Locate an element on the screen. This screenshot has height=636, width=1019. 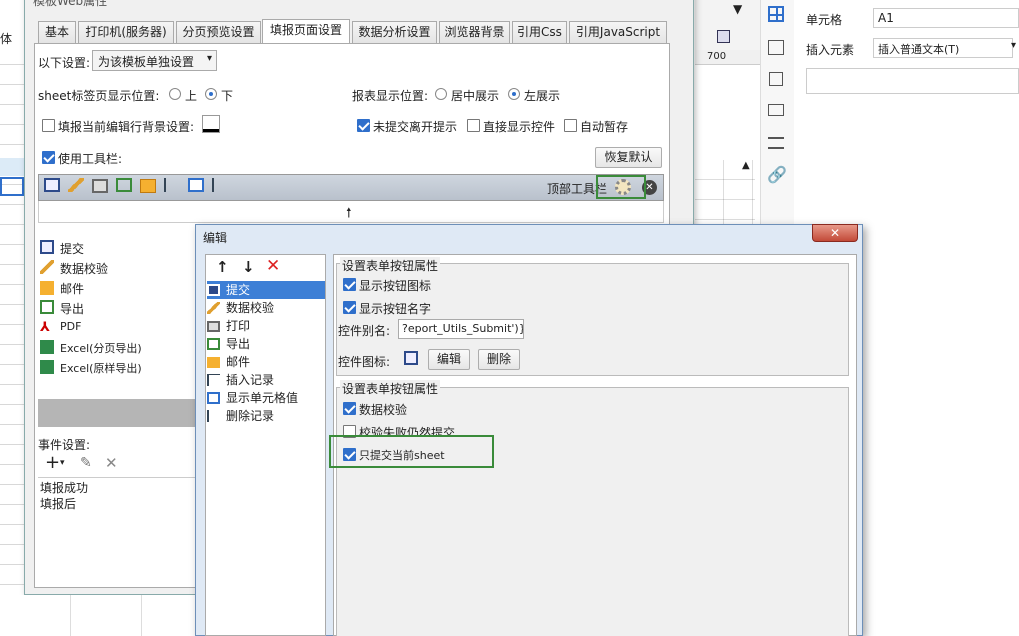
remove-icon: ✕ is located at coordinates (273, 266).